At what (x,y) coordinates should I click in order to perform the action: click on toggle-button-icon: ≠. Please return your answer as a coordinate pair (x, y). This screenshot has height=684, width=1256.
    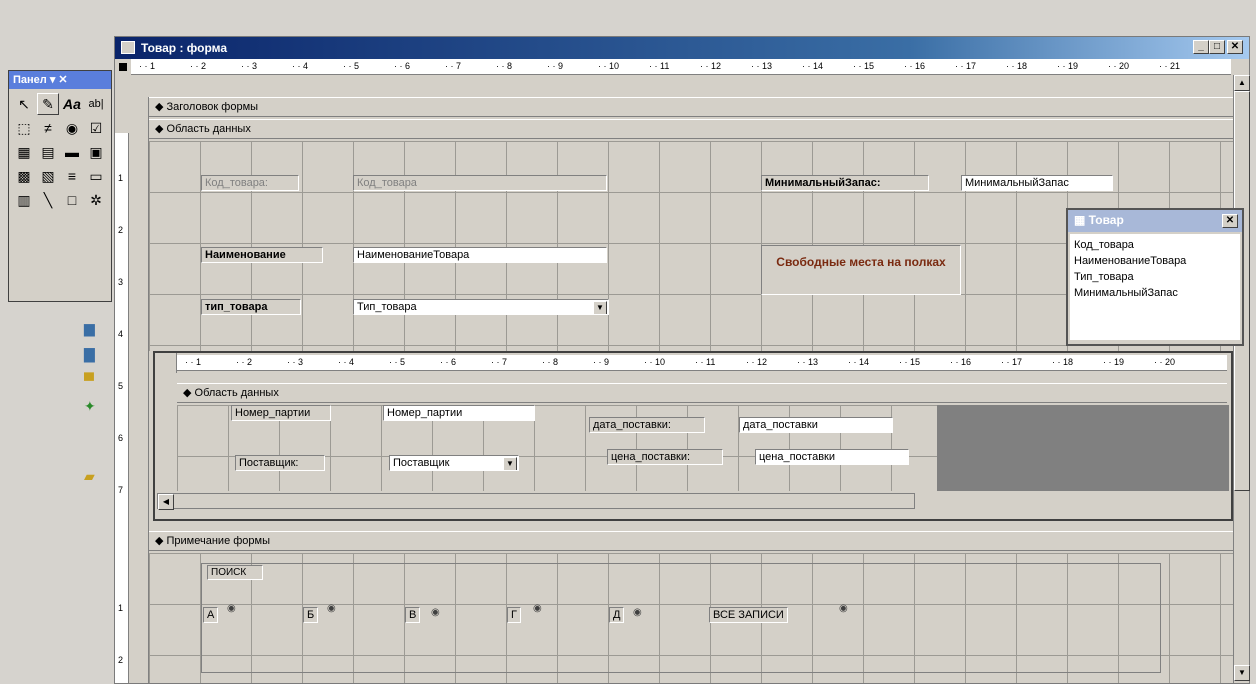
    Looking at the image, I should click on (48, 128).